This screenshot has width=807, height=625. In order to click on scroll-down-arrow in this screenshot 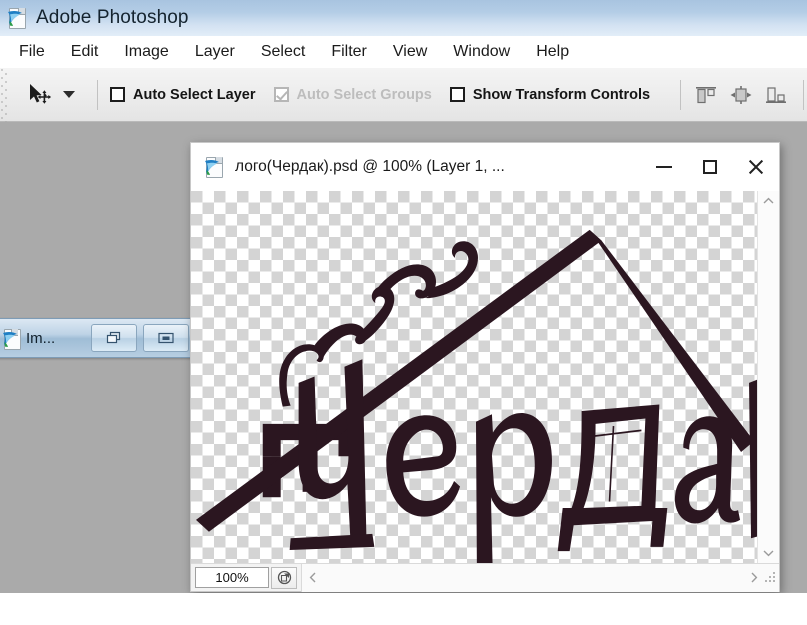, I will do `click(768, 553)`.